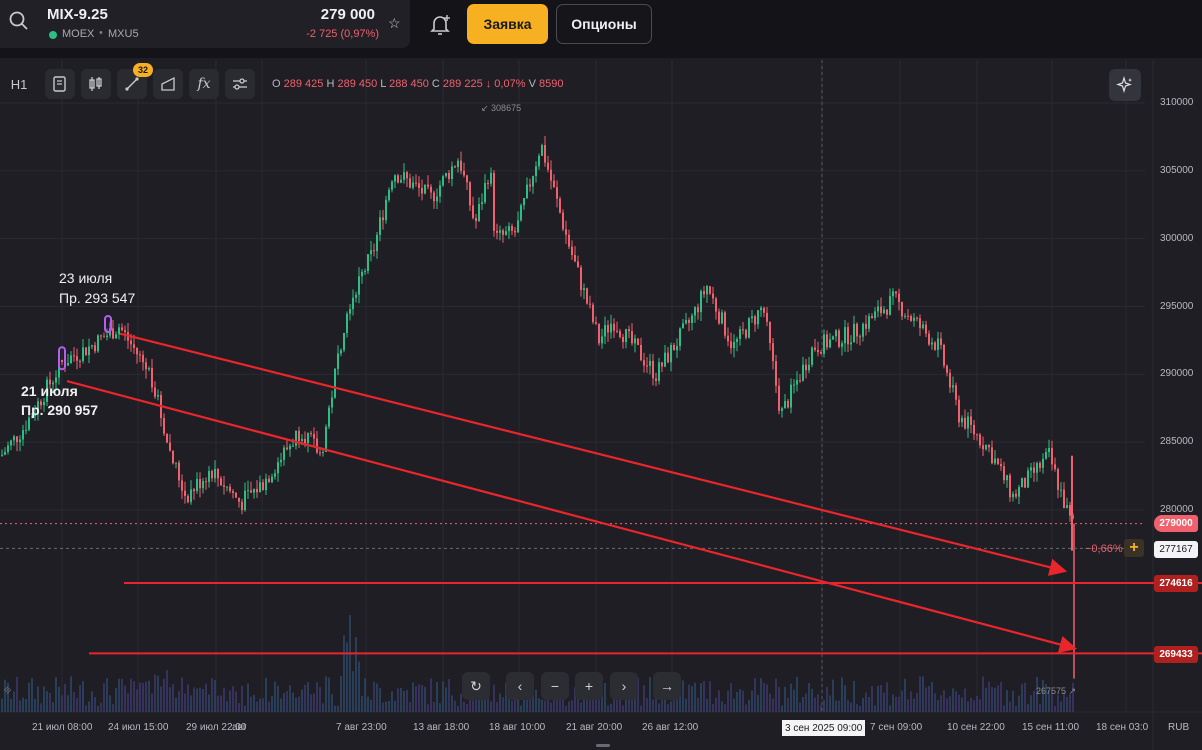  I want to click on scroll-left-button: ‹, so click(520, 686).